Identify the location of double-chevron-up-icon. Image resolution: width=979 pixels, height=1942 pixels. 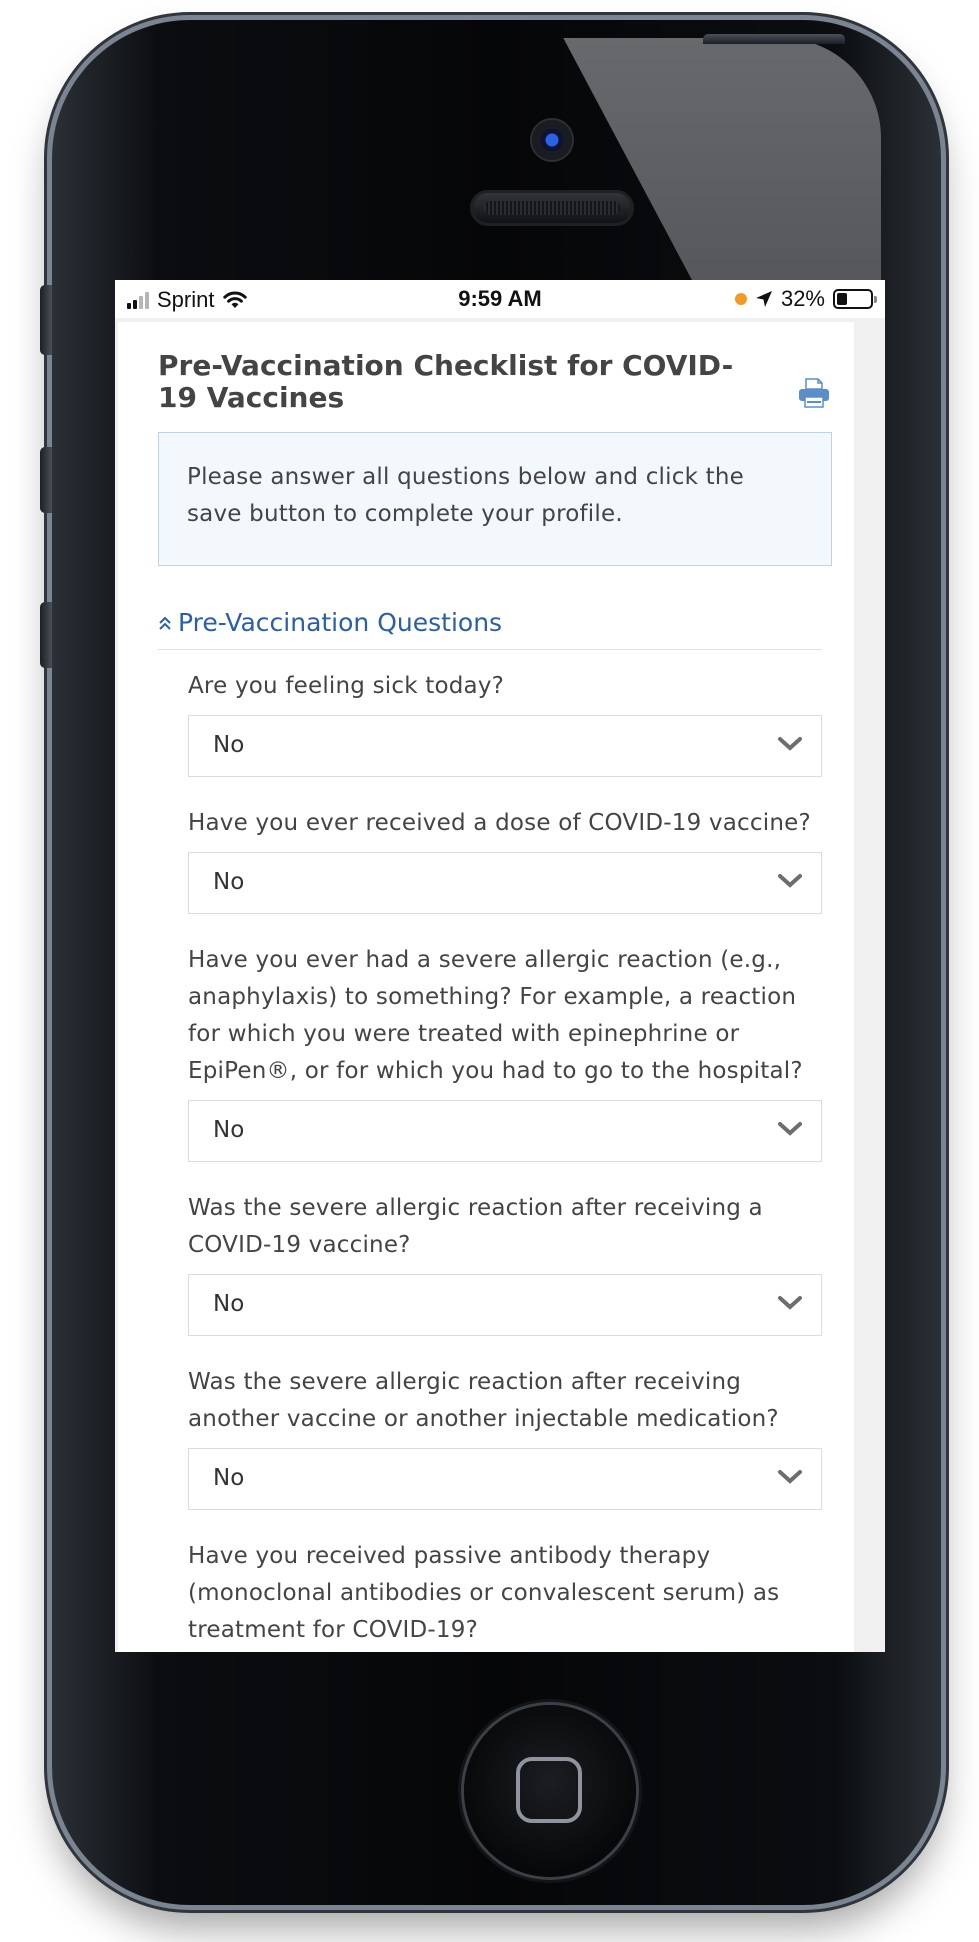
(165, 623).